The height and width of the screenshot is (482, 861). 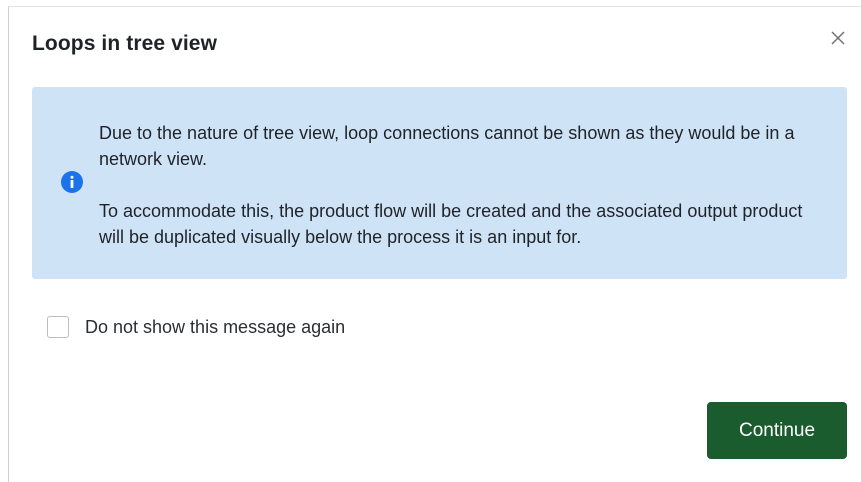 What do you see at coordinates (125, 43) in the screenshot?
I see `dialog-title: Loops in tree view` at bounding box center [125, 43].